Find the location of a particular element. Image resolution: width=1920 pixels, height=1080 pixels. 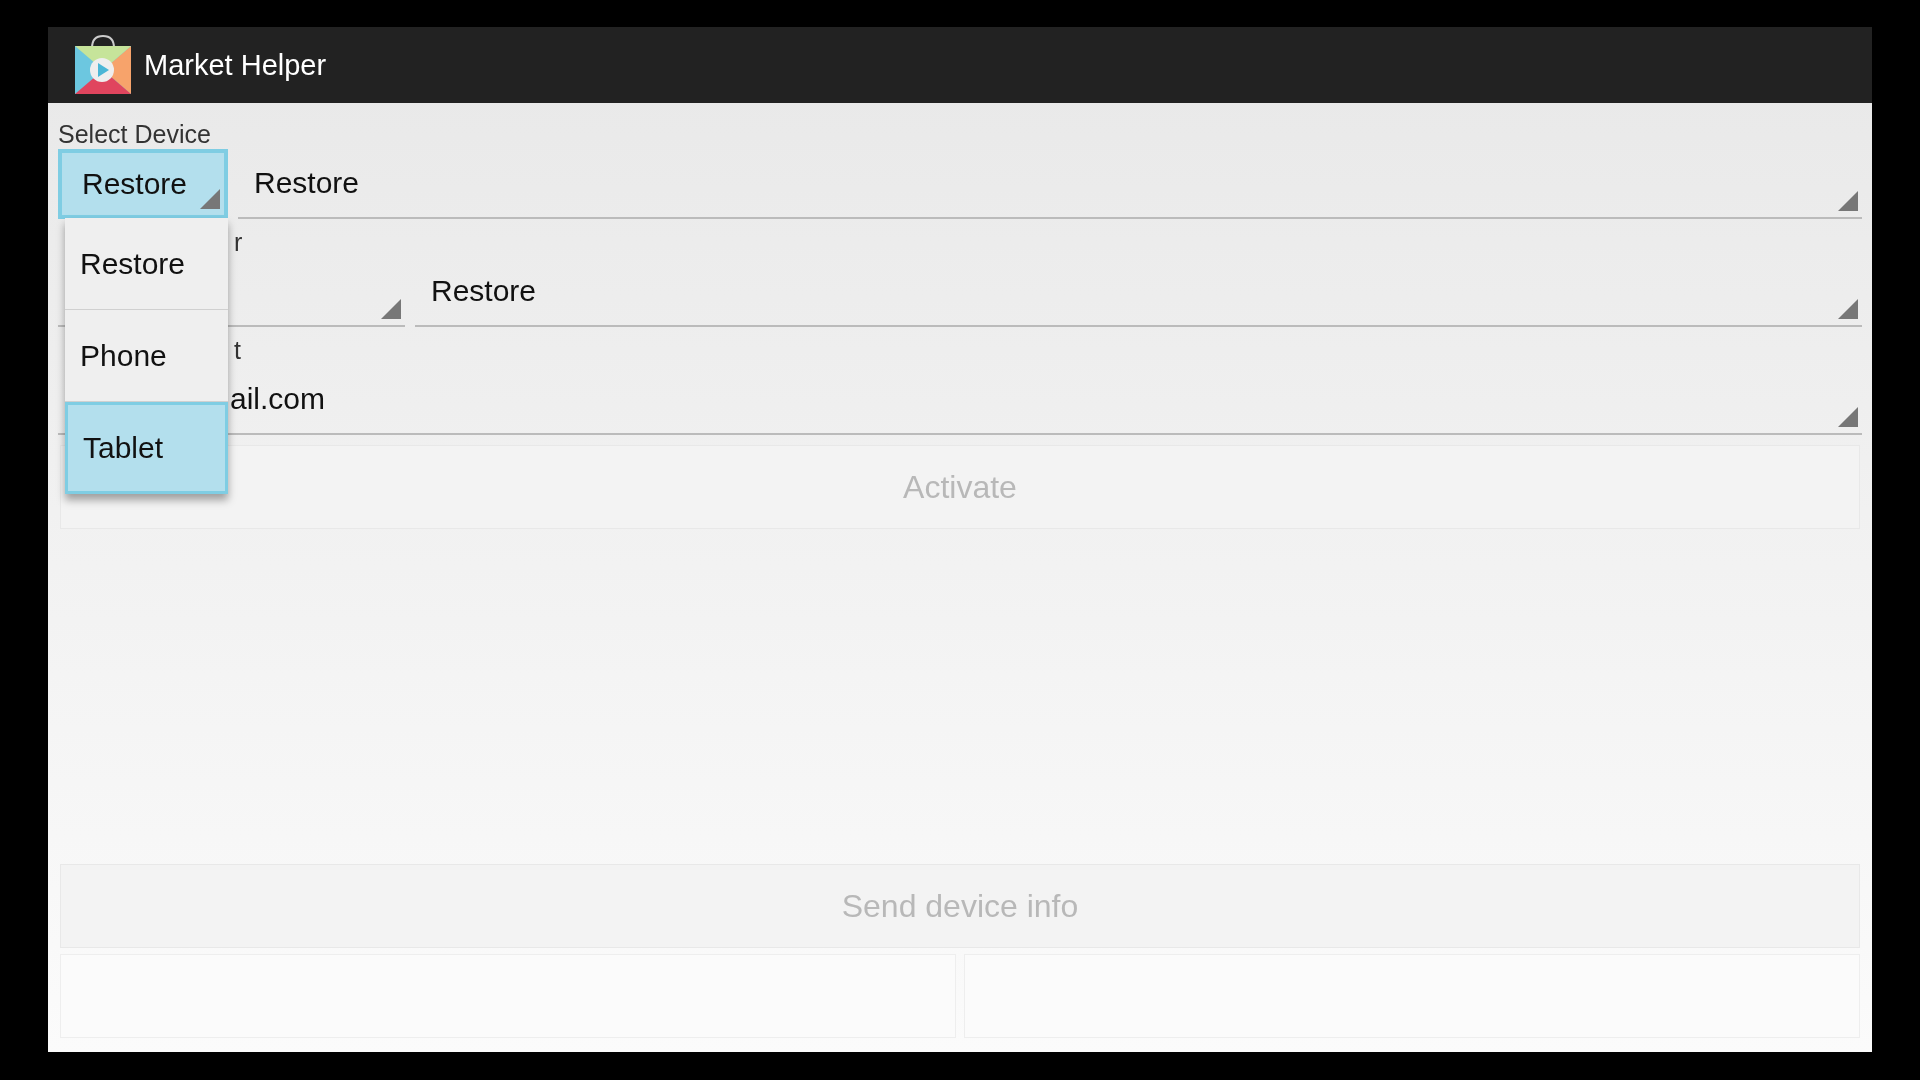

field-label: r is located at coordinates (238, 242).